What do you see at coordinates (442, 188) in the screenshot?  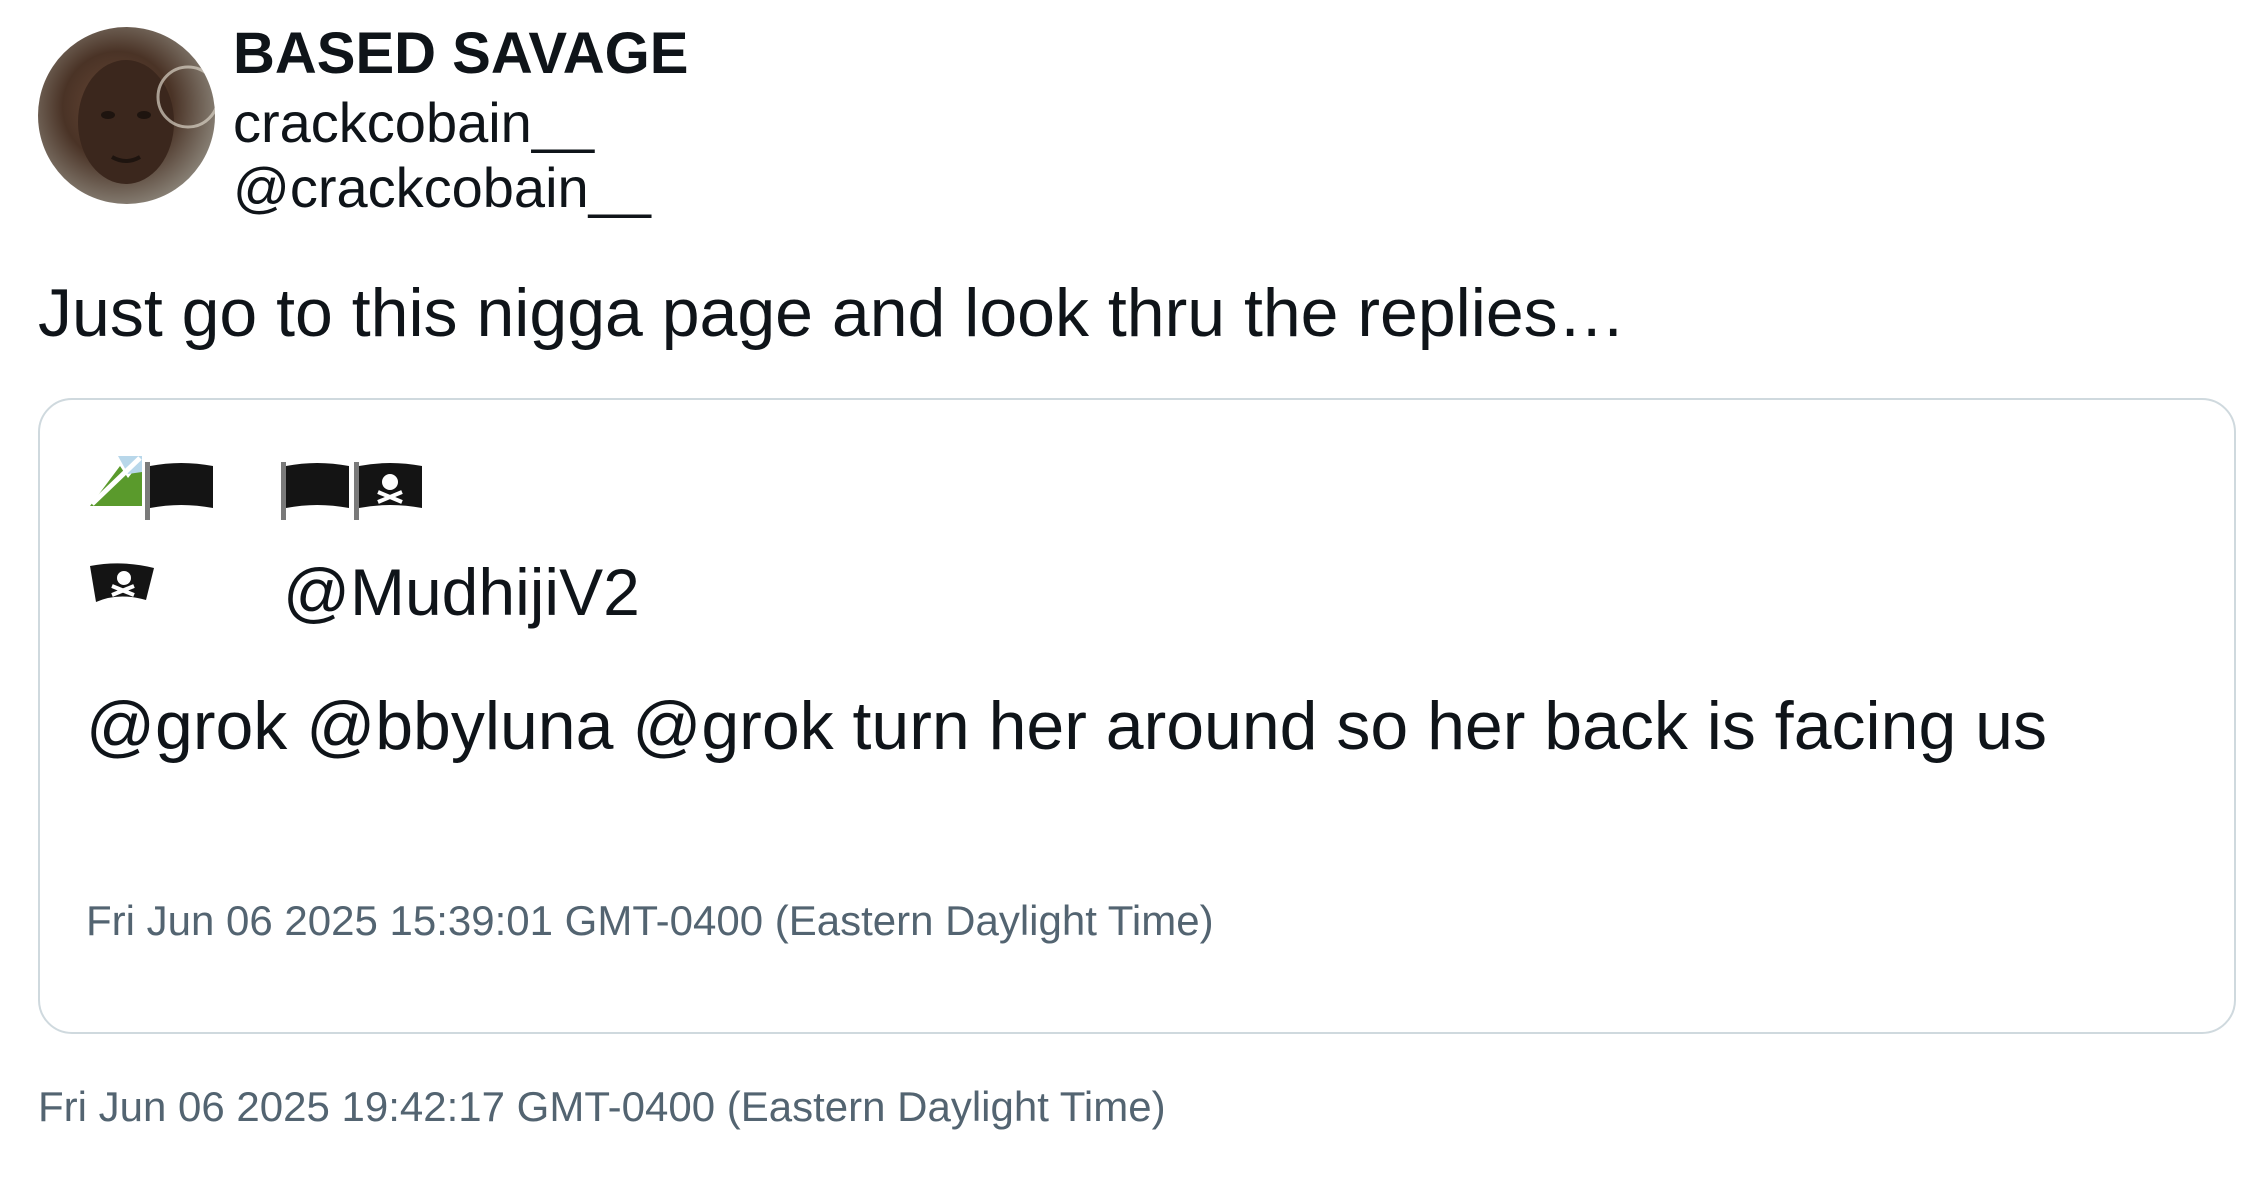 I see `author-handle: @crackcobain__` at bounding box center [442, 188].